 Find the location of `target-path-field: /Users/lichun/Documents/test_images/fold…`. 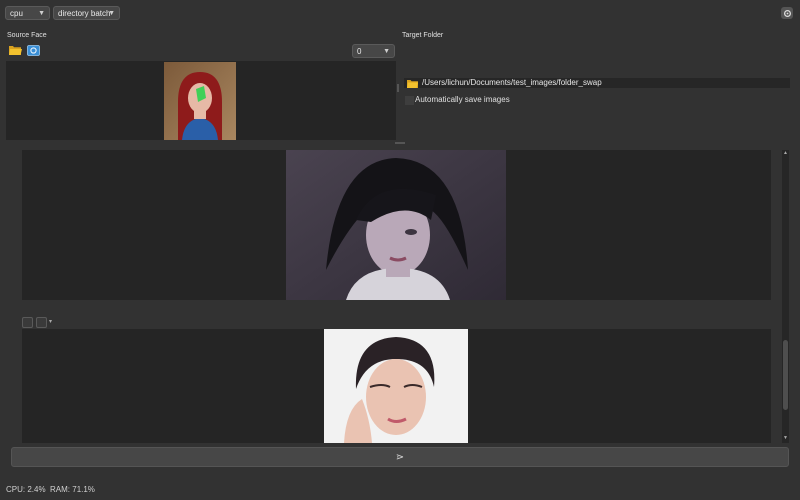

target-path-field: /Users/lichun/Documents/test_images/fold… is located at coordinates (512, 83).